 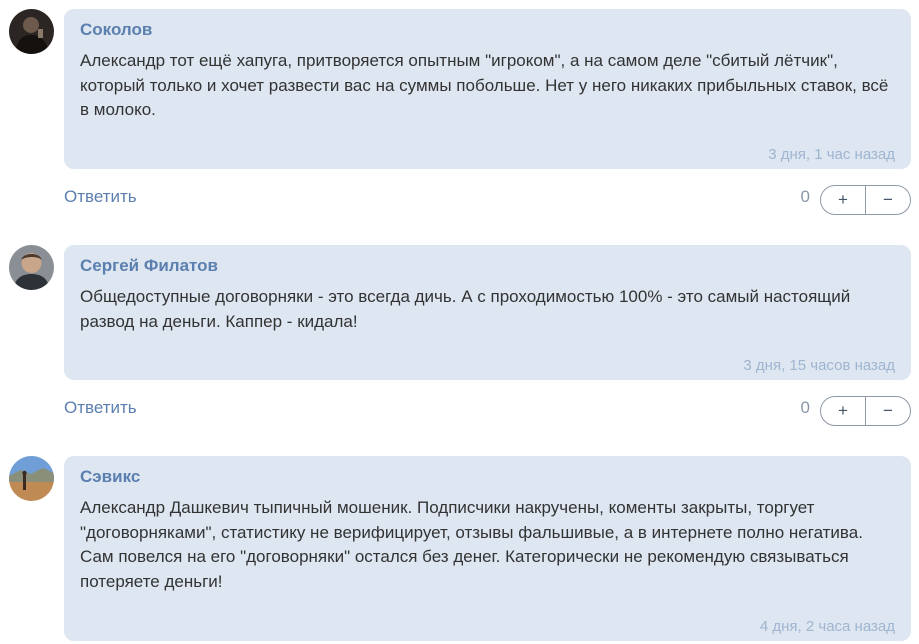 What do you see at coordinates (831, 154) in the screenshot?
I see `timestamp: 3 дня, 1 час назад` at bounding box center [831, 154].